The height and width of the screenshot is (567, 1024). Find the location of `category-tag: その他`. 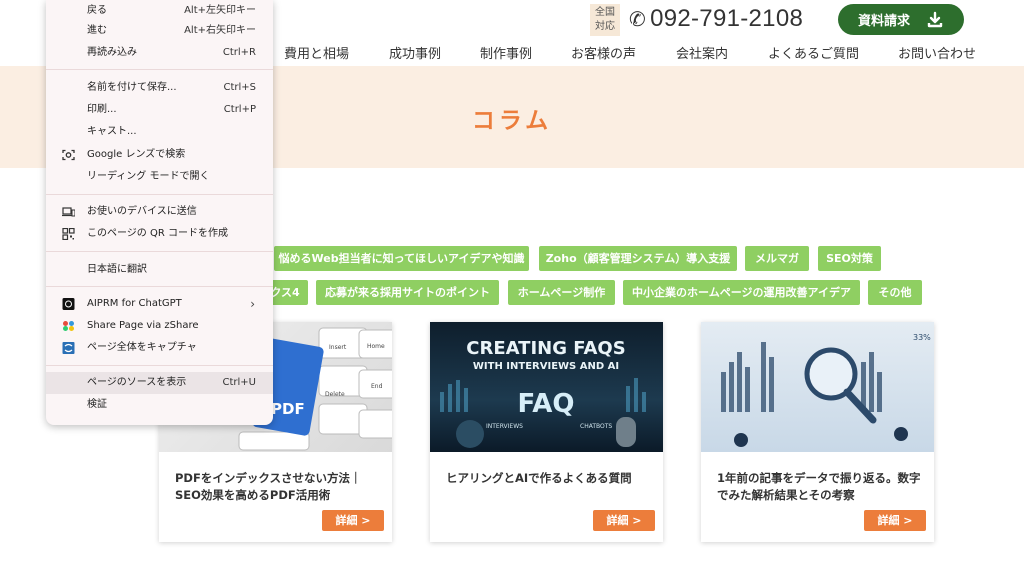

category-tag: その他 is located at coordinates (895, 292).